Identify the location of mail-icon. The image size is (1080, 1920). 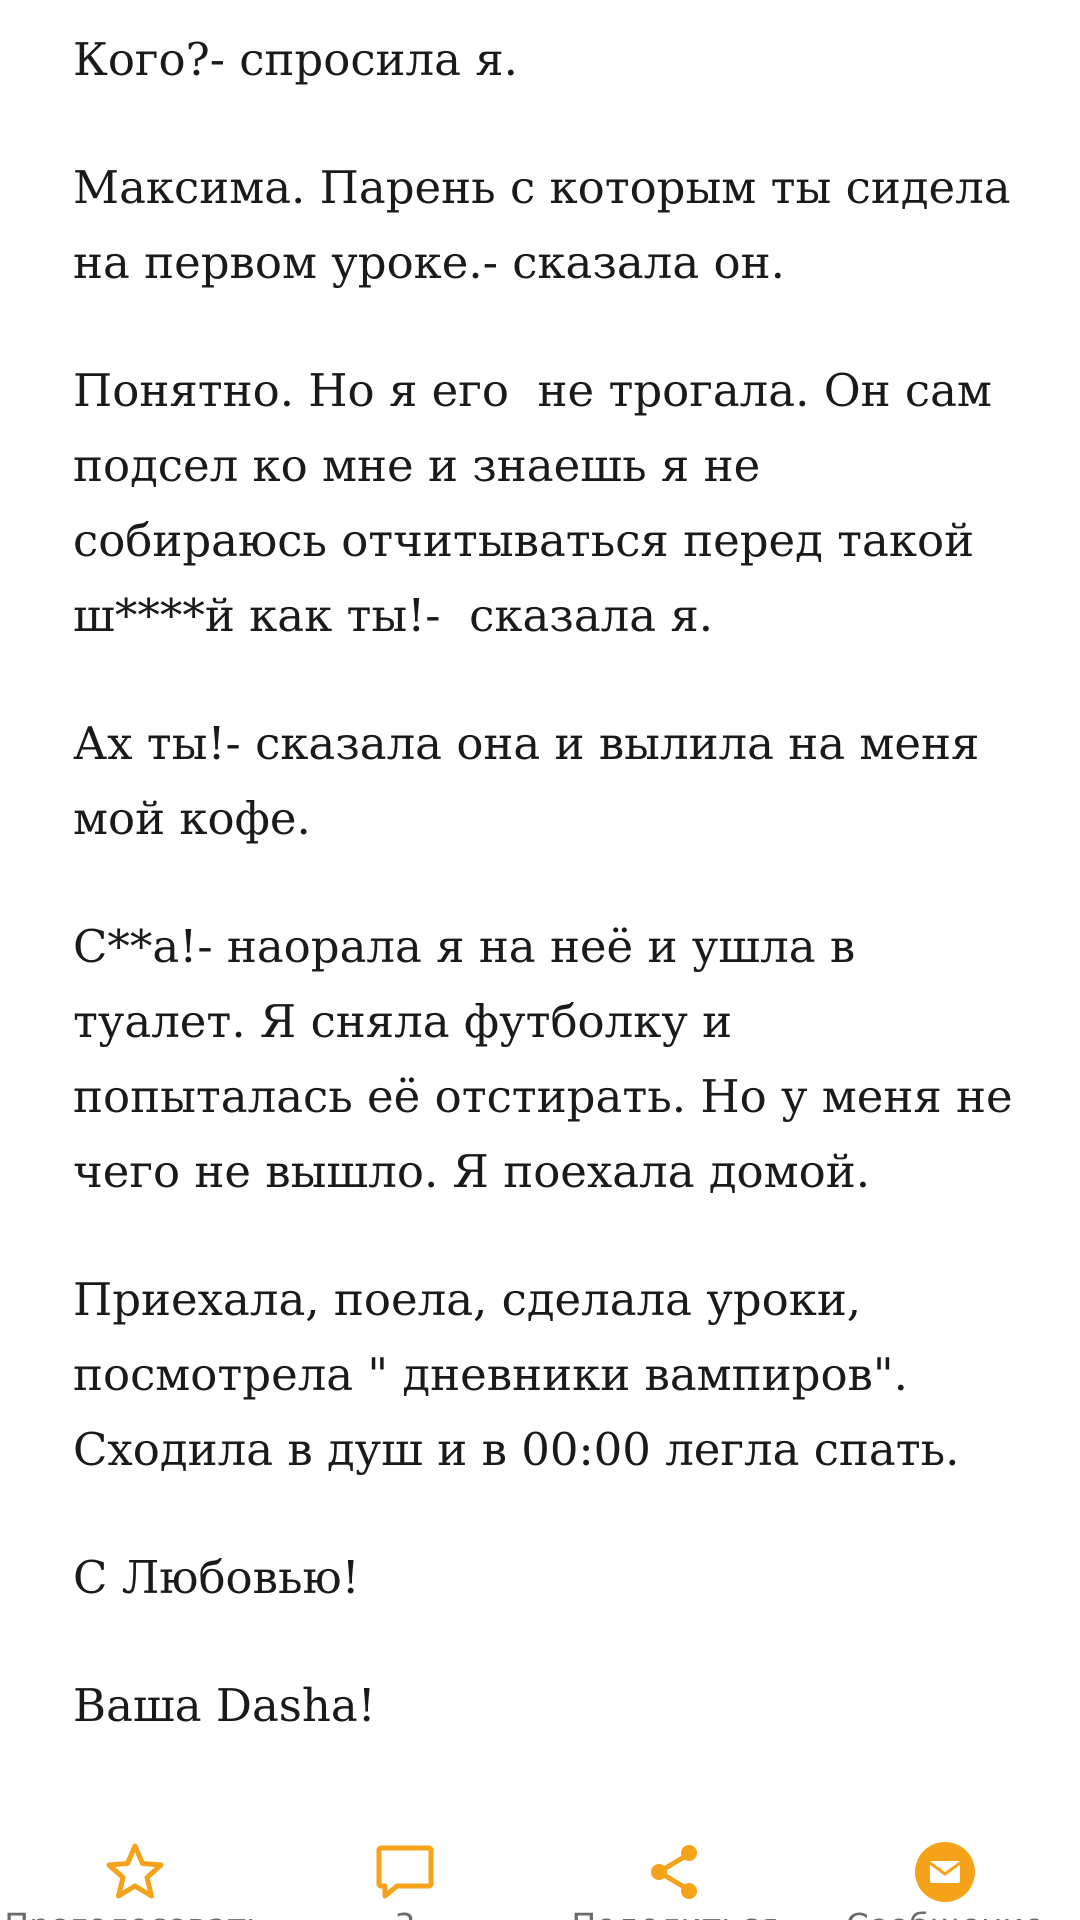
(945, 1872).